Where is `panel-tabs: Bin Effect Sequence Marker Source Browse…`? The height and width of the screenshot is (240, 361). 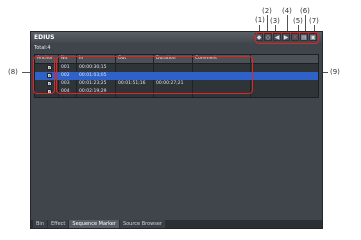
panel-tabs: Bin Effect Sequence Marker Source Browse… is located at coordinates (176, 224).